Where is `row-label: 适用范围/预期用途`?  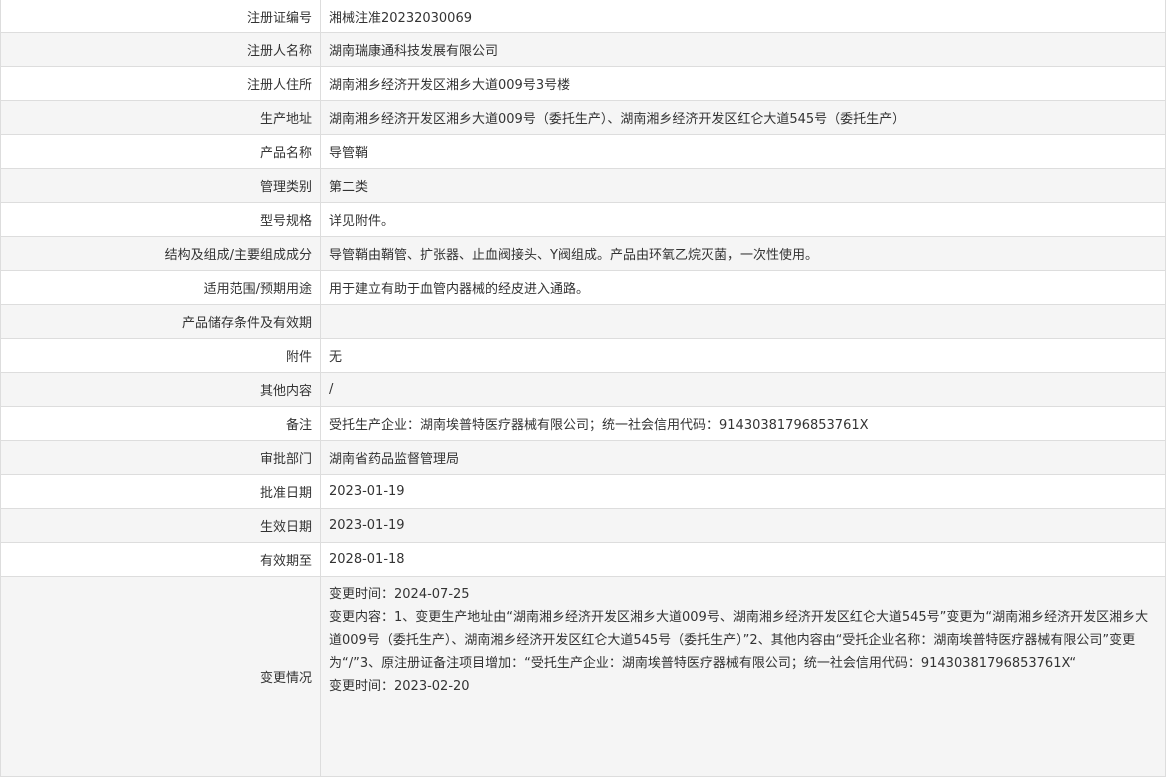 row-label: 适用范围/预期用途 is located at coordinates (161, 287).